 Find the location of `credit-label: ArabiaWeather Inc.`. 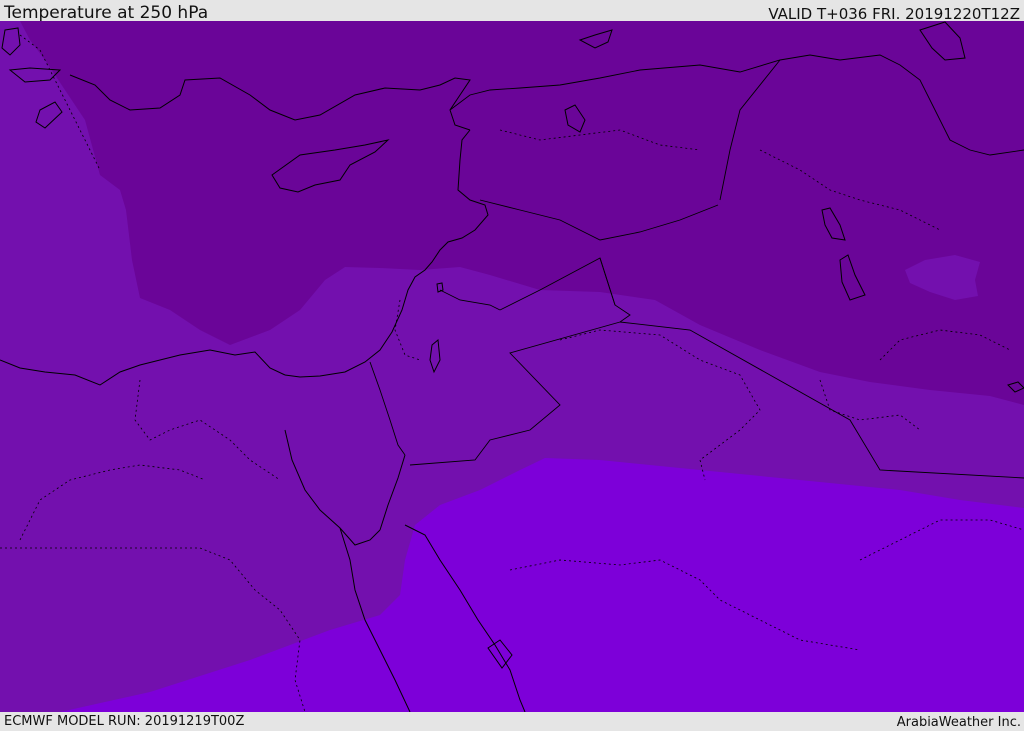

credit-label: ArabiaWeather Inc. is located at coordinates (958, 722).